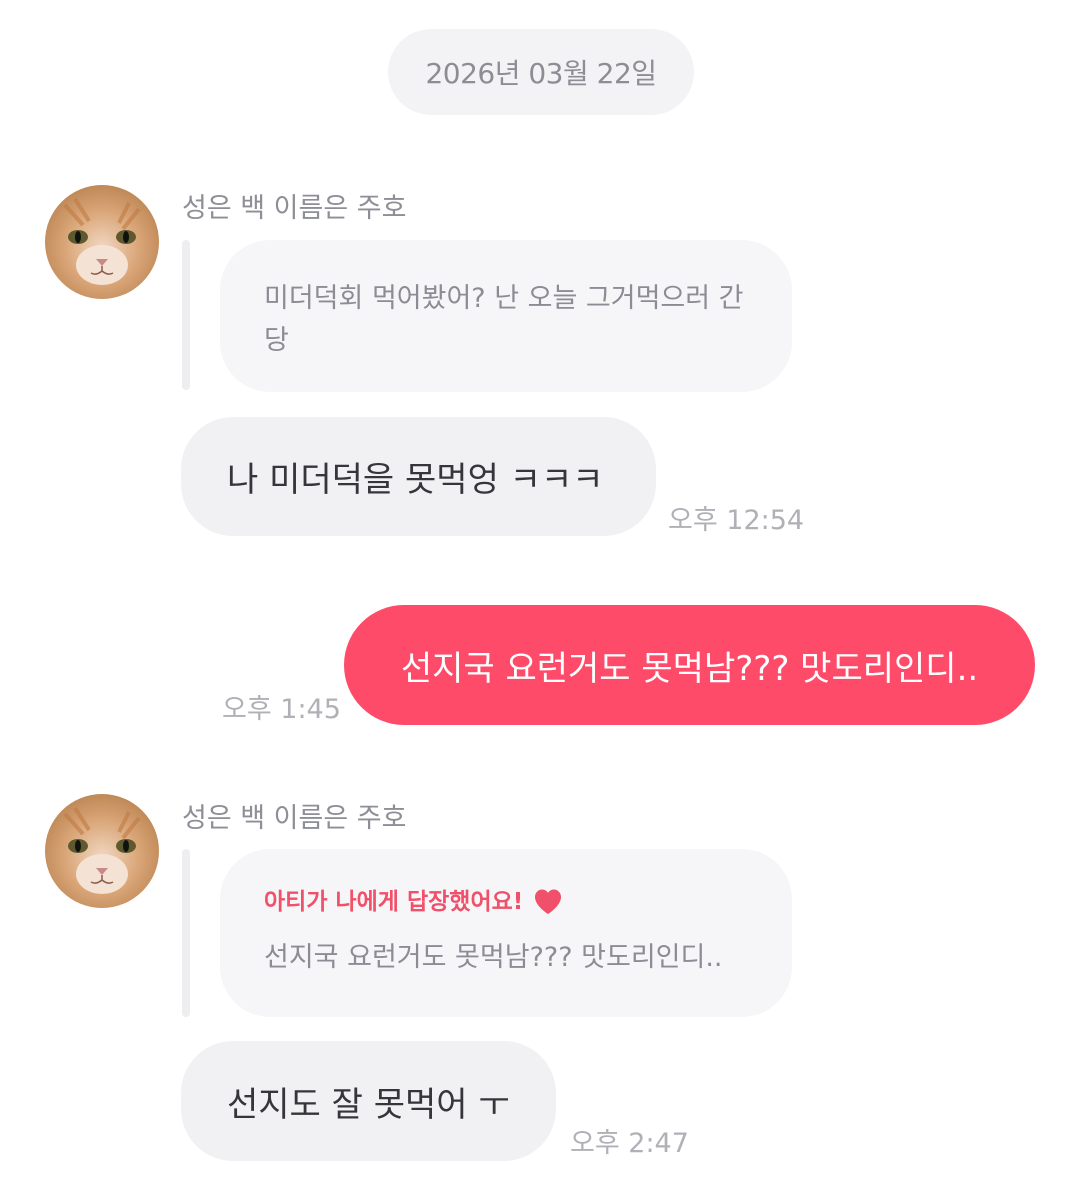  I want to click on message-text: 선지국 요런거도 못먹남??? 맛도리인디.., so click(689, 668).